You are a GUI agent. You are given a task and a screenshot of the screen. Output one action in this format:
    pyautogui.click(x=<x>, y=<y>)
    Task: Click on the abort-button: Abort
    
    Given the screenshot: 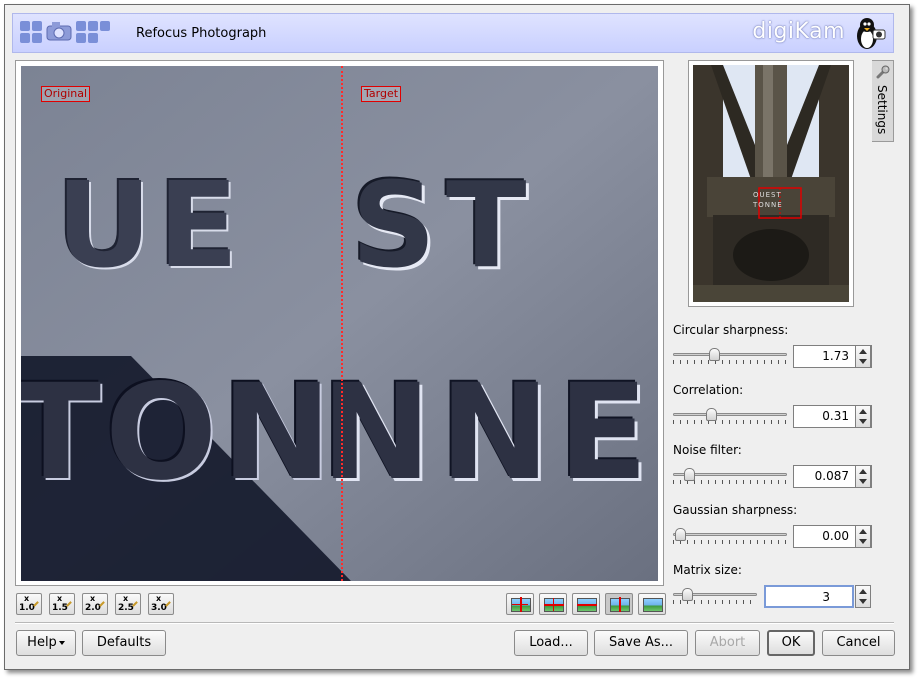 What is the action you would take?
    pyautogui.click(x=727, y=643)
    